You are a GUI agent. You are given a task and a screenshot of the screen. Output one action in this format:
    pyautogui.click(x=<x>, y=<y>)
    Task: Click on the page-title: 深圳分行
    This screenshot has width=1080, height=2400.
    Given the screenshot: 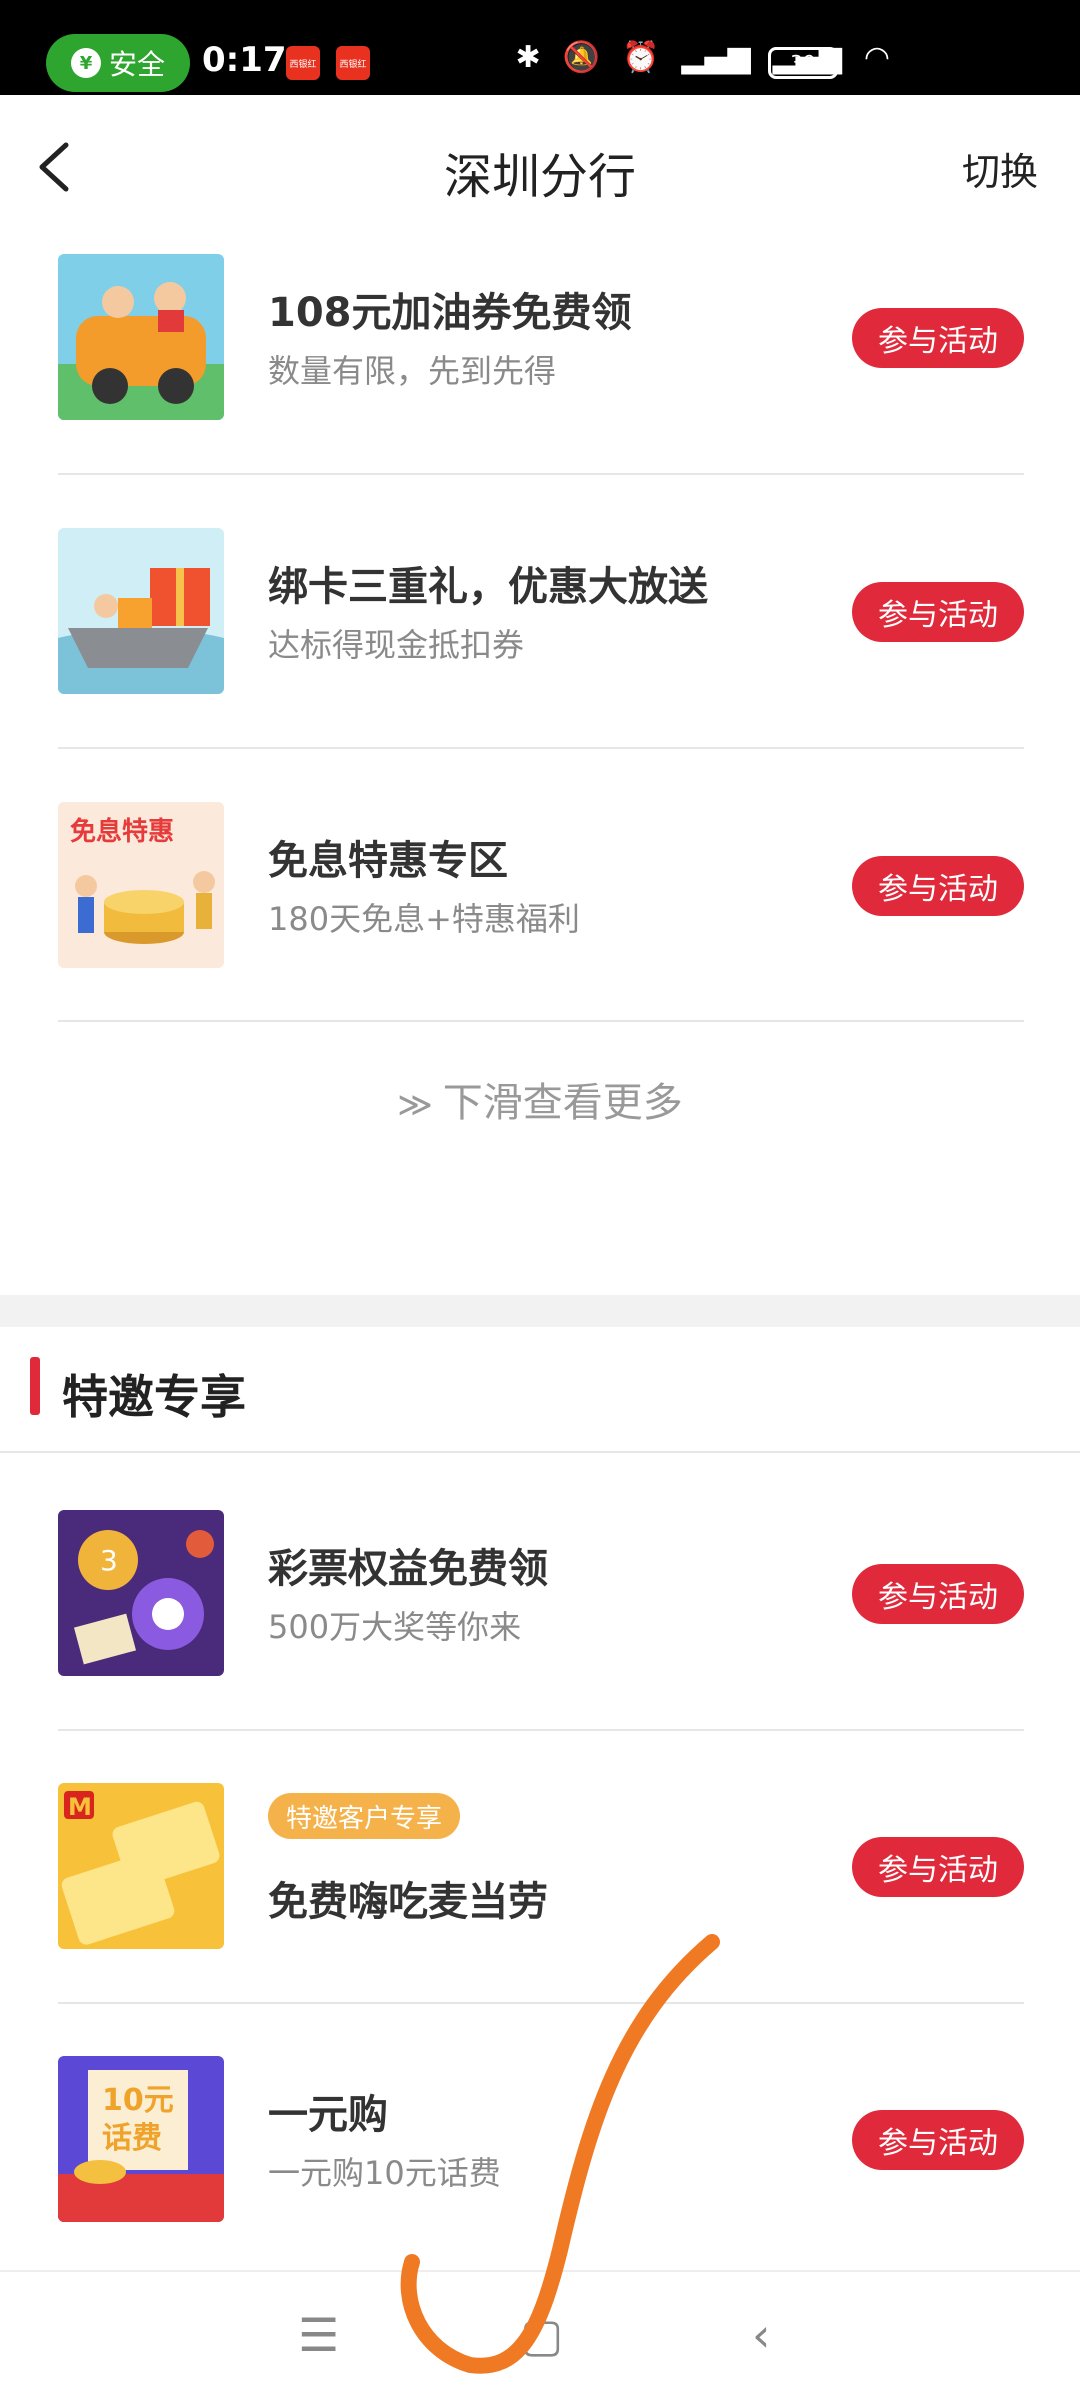 What is the action you would take?
    pyautogui.click(x=539, y=177)
    